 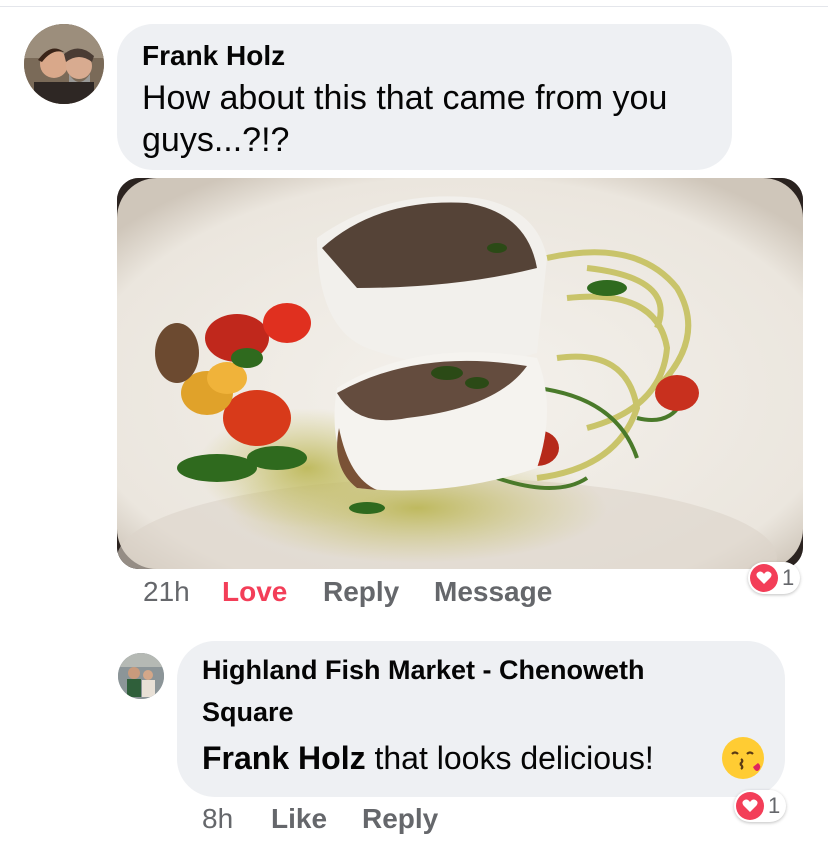 What do you see at coordinates (216, 140) in the screenshot?
I see `comment-text-line2: guys...?!?` at bounding box center [216, 140].